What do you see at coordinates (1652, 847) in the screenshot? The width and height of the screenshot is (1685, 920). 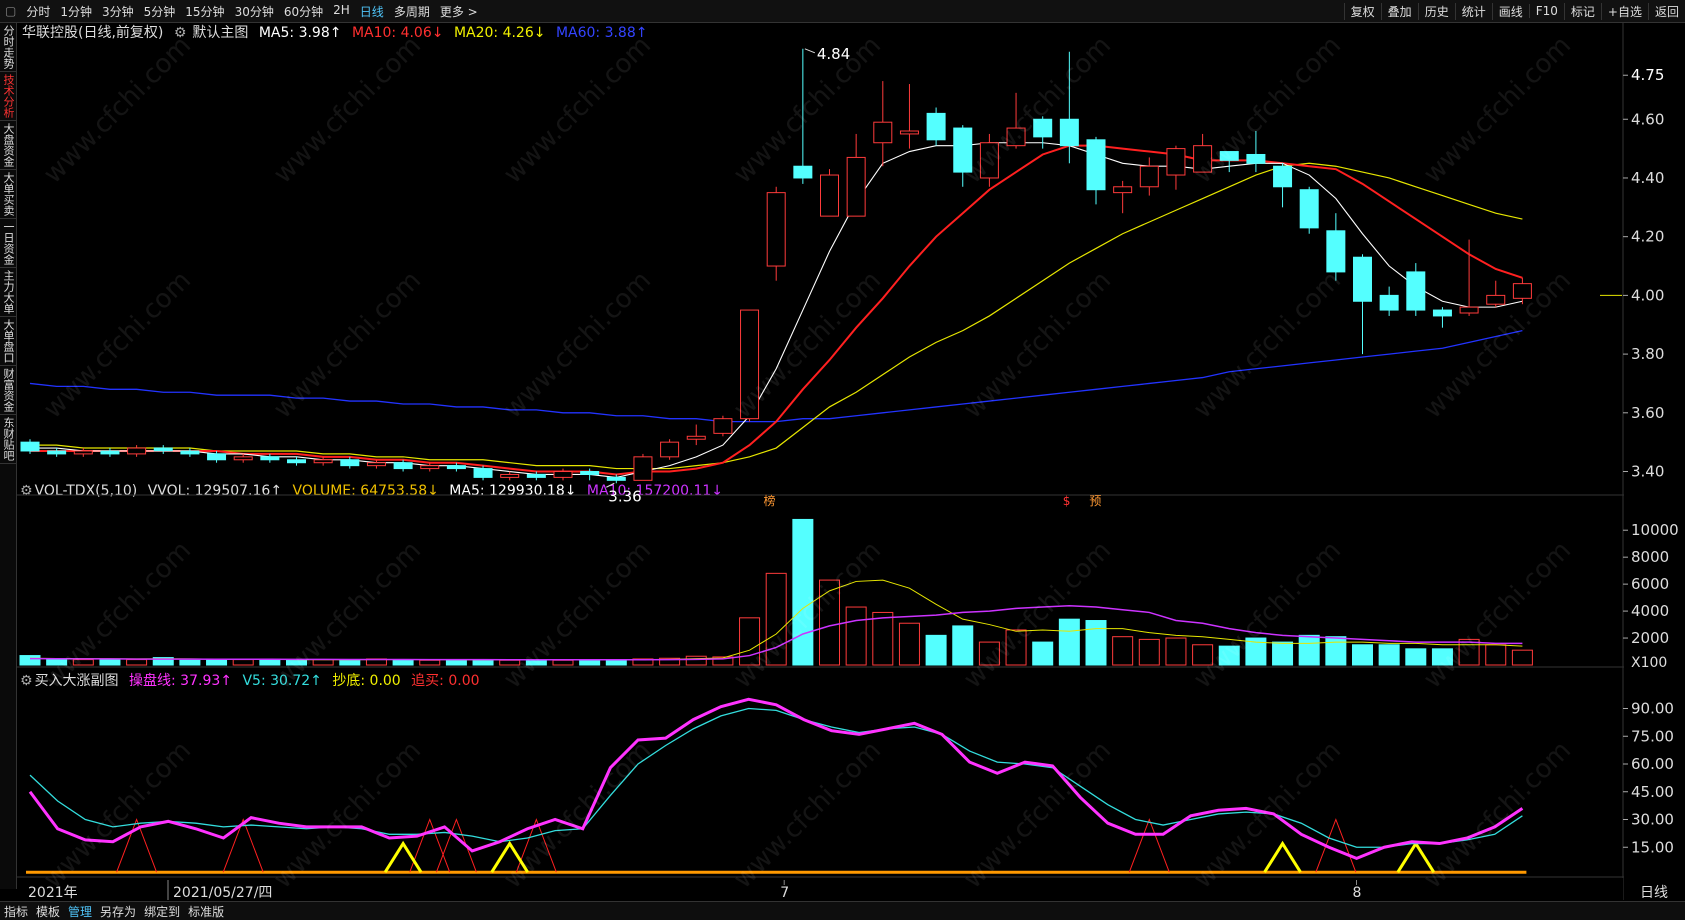 I see `ind-tick-label: 15.00` at bounding box center [1652, 847].